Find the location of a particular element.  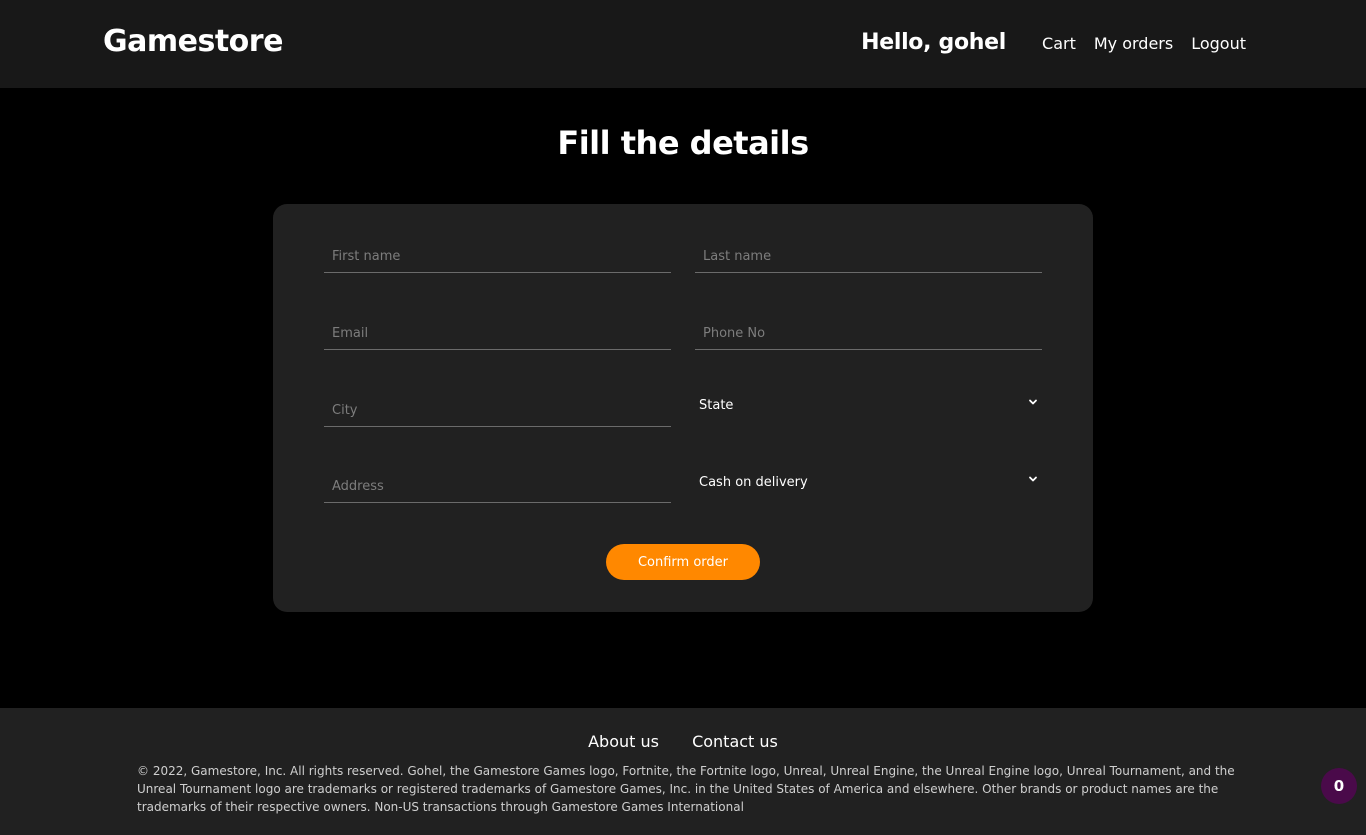

site-logo: Gamestore is located at coordinates (193, 41).